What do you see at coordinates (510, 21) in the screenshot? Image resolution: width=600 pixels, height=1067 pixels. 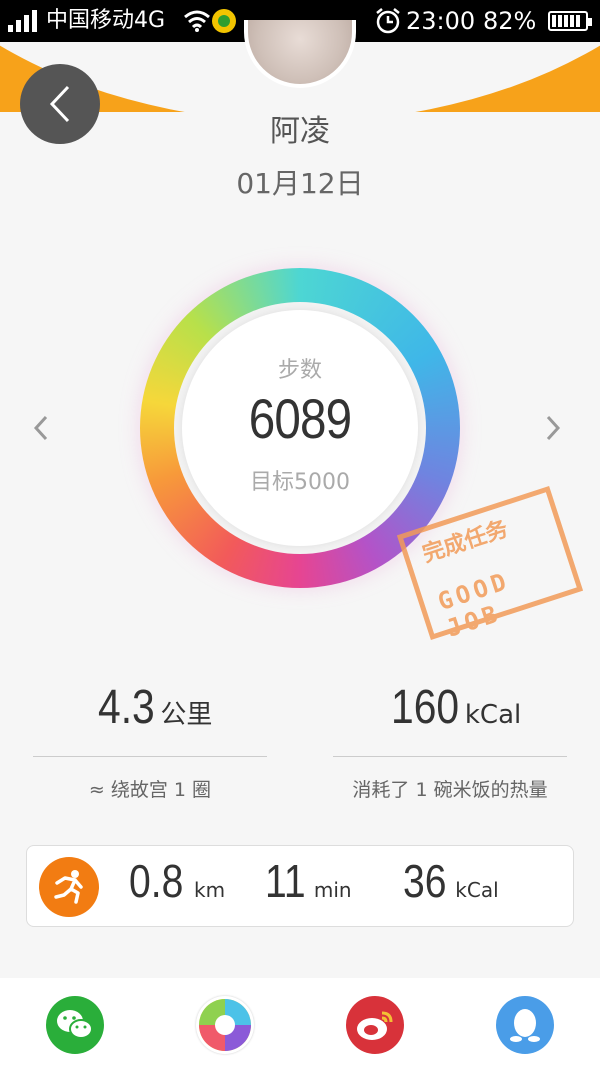 I see `battery-percent: 82%` at bounding box center [510, 21].